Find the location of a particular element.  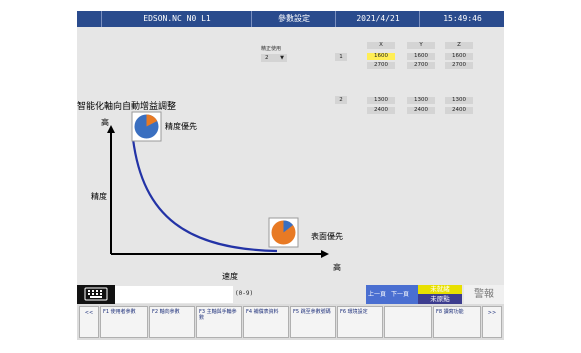

page-nav: 上一頁 下一頁 is located at coordinates (392, 294).